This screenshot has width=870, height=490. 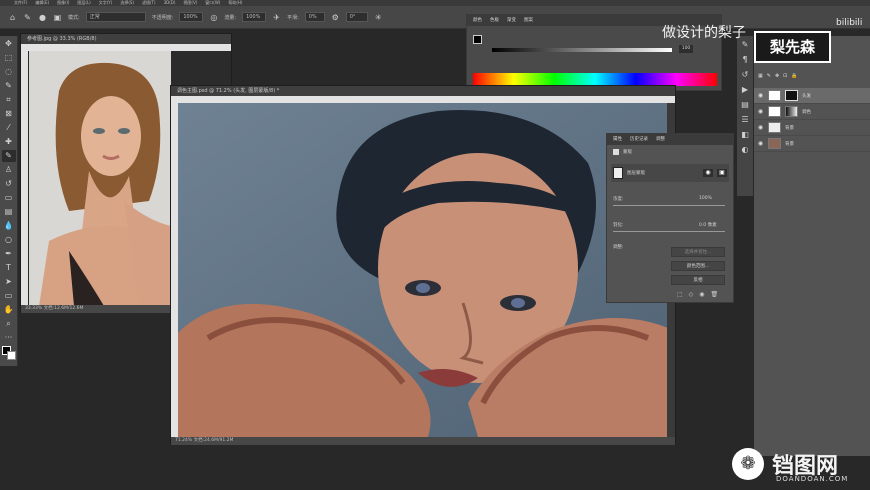 What do you see at coordinates (9, 226) in the screenshot?
I see `blur-tool-icon: 💧` at bounding box center [9, 226].